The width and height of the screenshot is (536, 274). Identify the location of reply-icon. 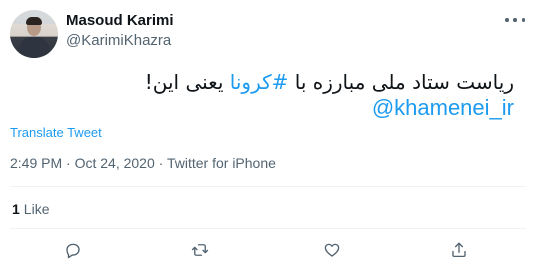
(73, 250).